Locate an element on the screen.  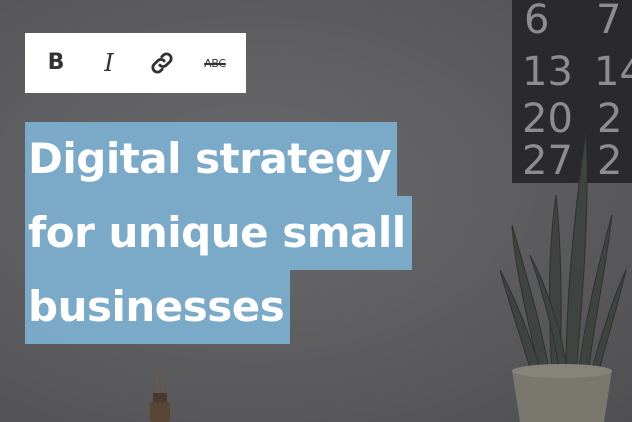
link-icon is located at coordinates (162, 63).